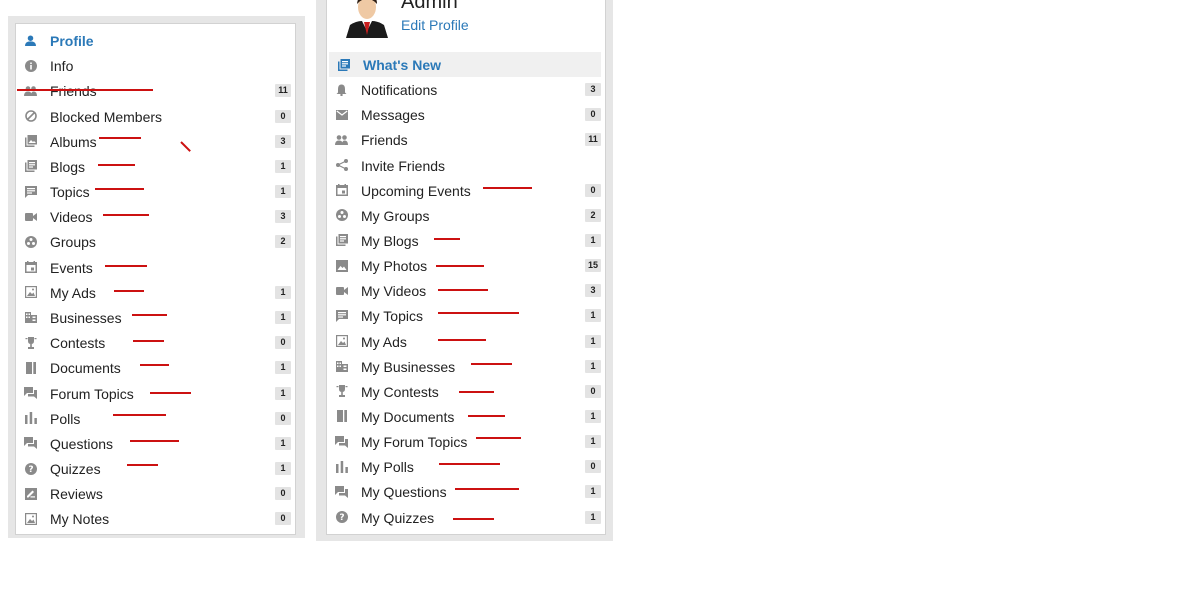 The width and height of the screenshot is (1200, 600). I want to click on review-icon, so click(30, 493).